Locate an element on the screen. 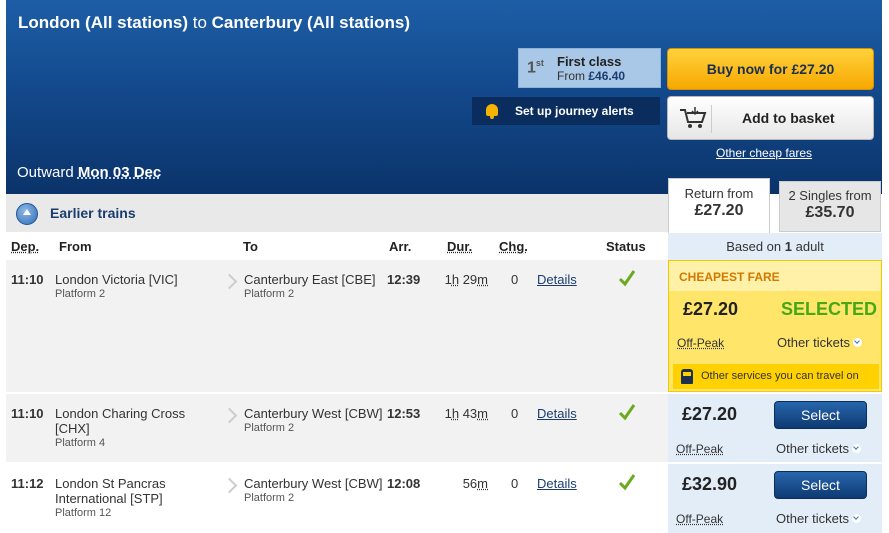 This screenshot has width=889, height=533. from-platform: Platform 4 is located at coordinates (80, 443).